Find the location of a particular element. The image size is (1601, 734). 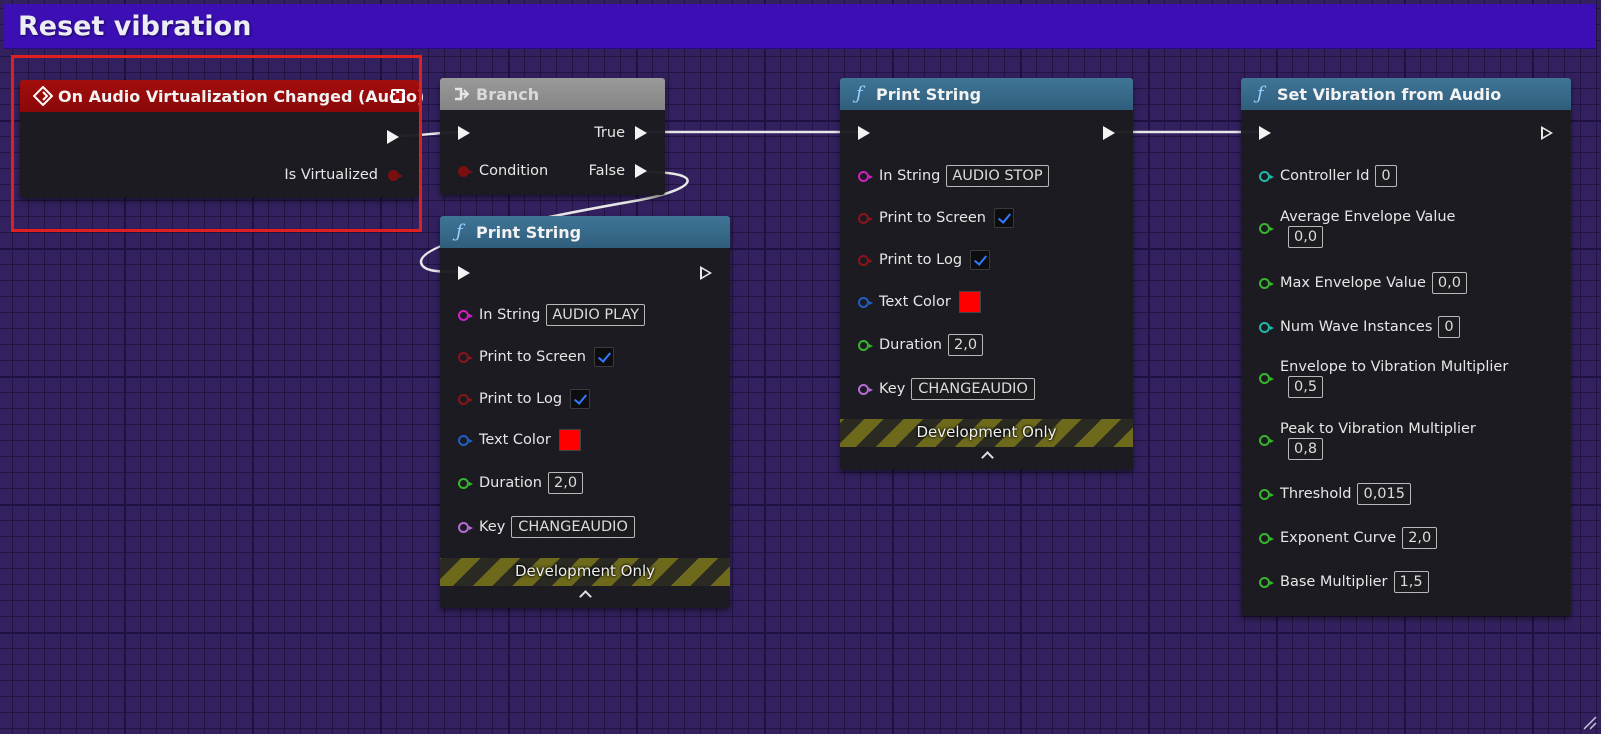

key-row: Key CHANGEAUDIO is located at coordinates (946, 389).